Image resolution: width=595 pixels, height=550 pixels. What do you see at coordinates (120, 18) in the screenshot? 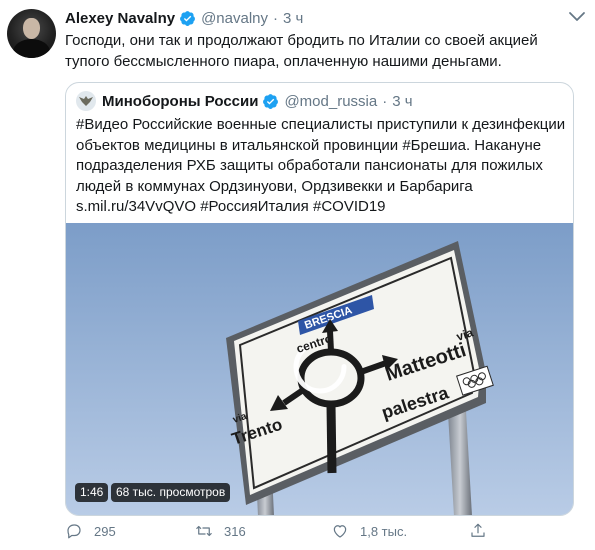
I see `author-name: Alexey Navalny` at bounding box center [120, 18].